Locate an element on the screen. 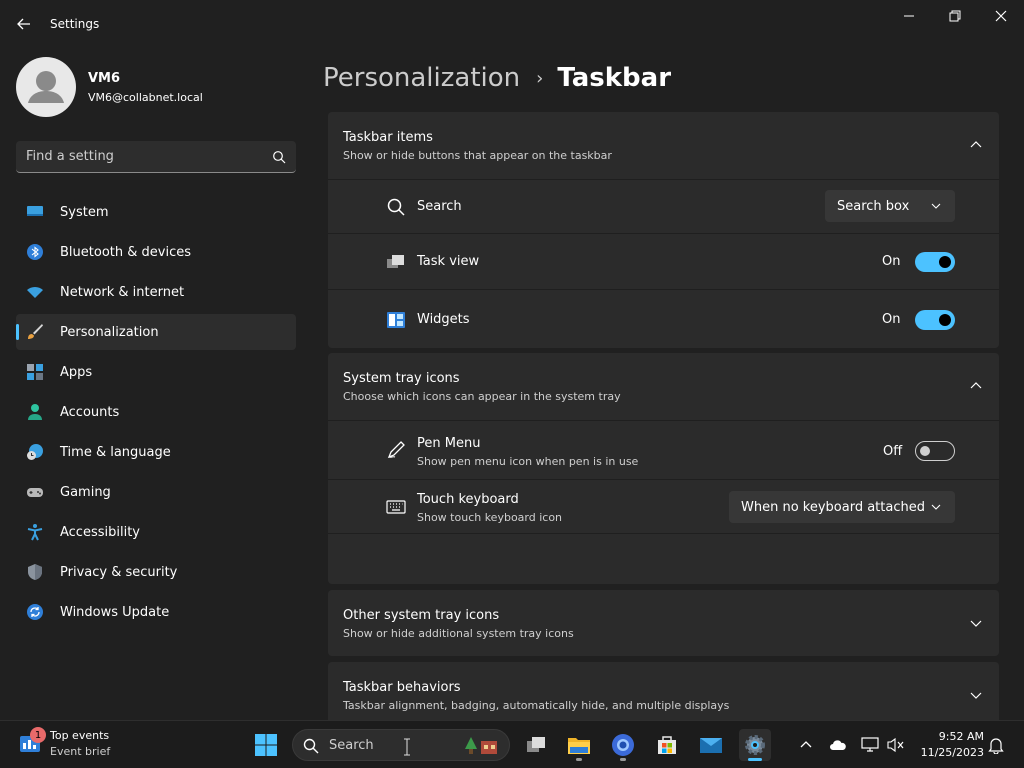 The height and width of the screenshot is (768, 1024). bell-icon is located at coordinates (996, 746).